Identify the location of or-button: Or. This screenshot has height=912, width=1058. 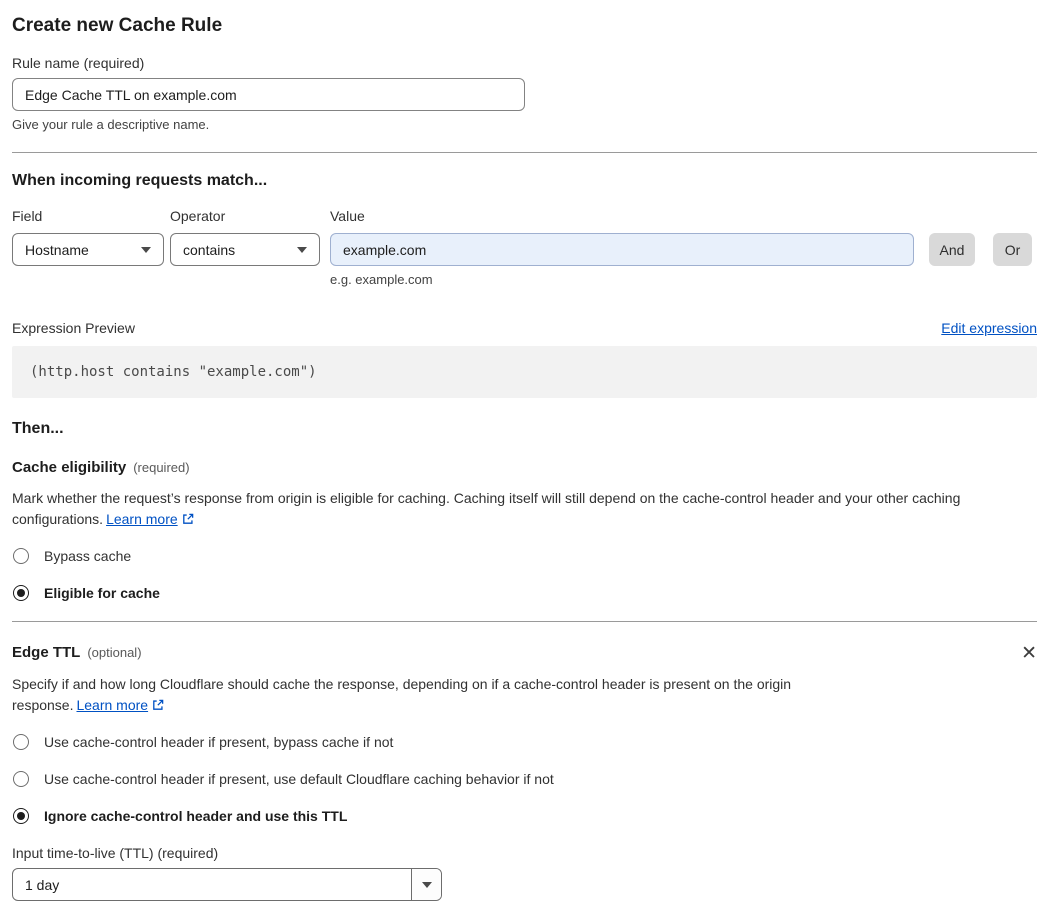
(1012, 249).